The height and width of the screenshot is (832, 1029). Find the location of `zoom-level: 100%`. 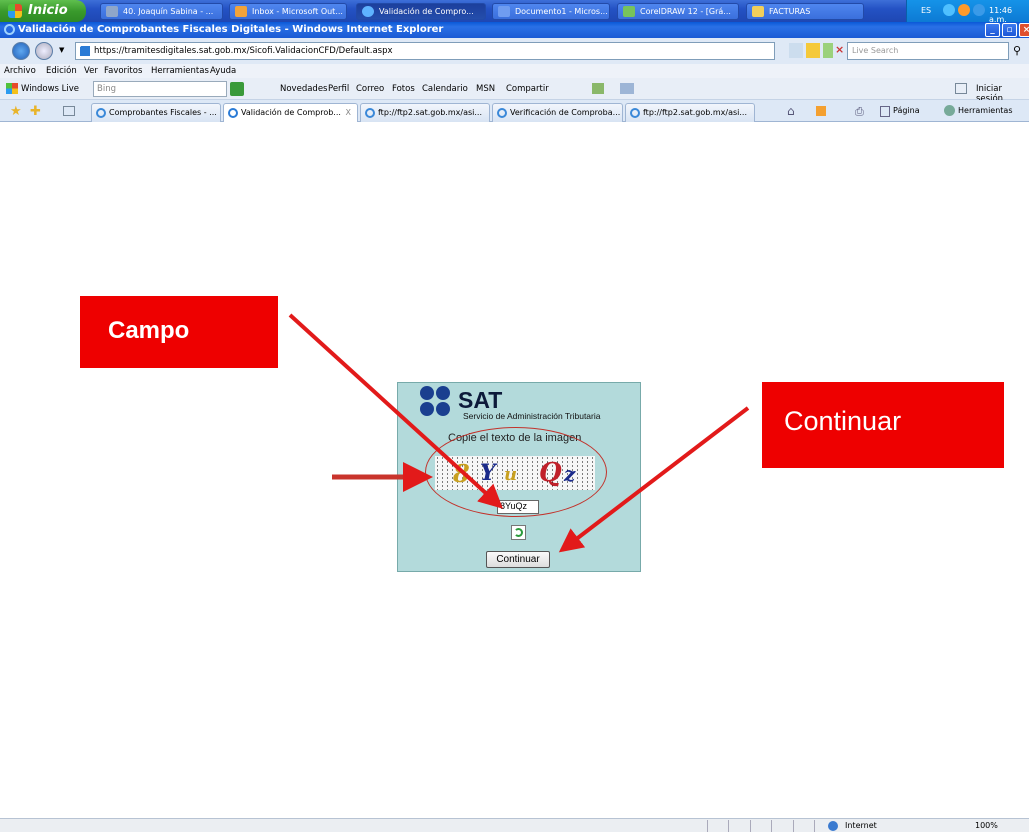

zoom-level: 100% is located at coordinates (986, 825).